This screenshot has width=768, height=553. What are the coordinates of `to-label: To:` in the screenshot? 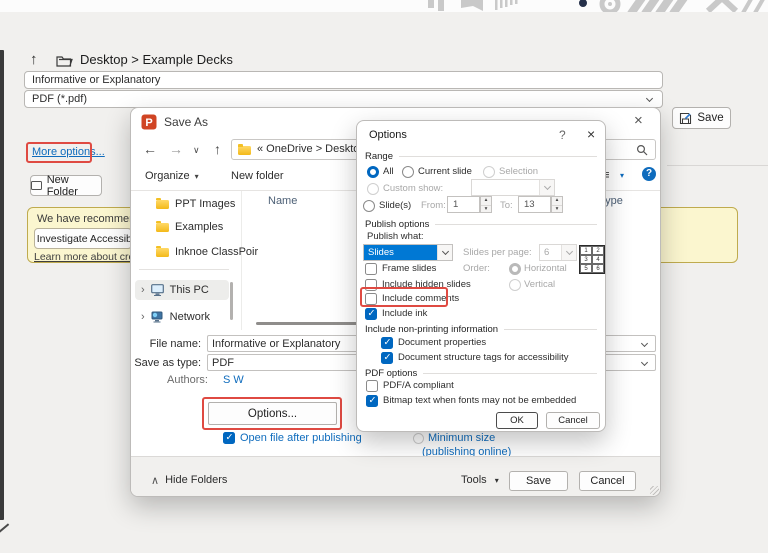 It's located at (506, 205).